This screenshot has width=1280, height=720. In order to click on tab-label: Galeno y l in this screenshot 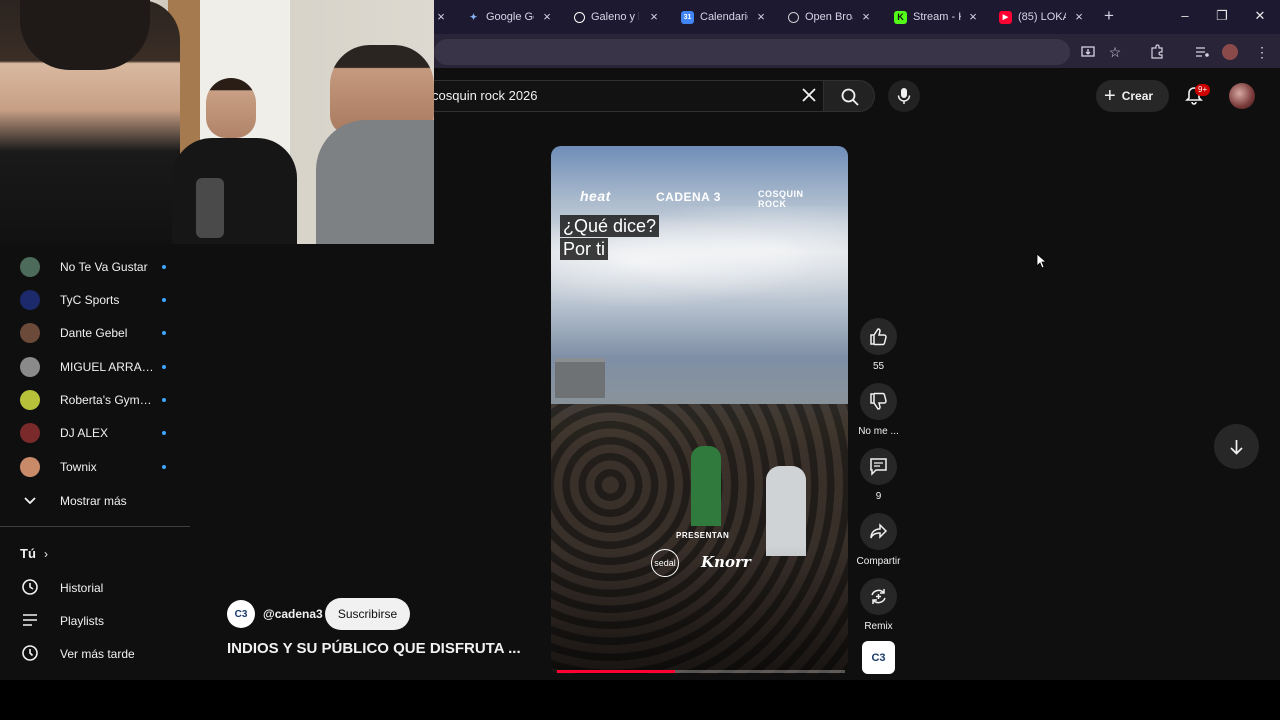, I will do `click(615, 17)`.